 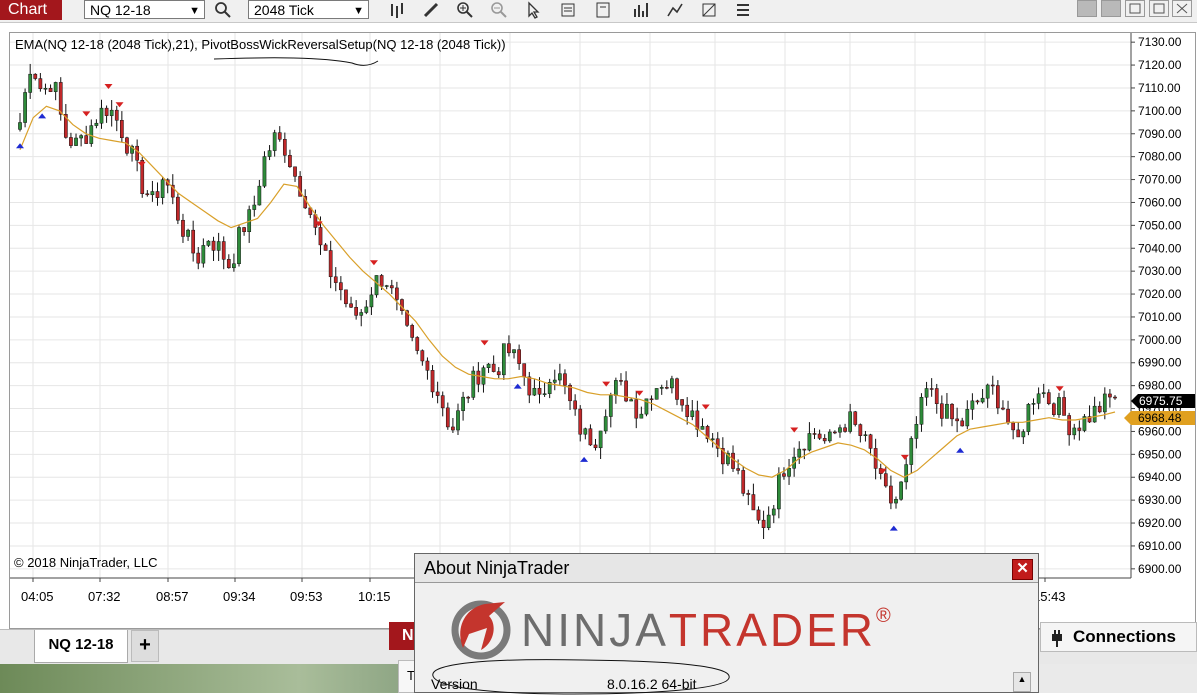 What do you see at coordinates (1160, 386) in the screenshot?
I see `y-tick-label: 6980.00` at bounding box center [1160, 386].